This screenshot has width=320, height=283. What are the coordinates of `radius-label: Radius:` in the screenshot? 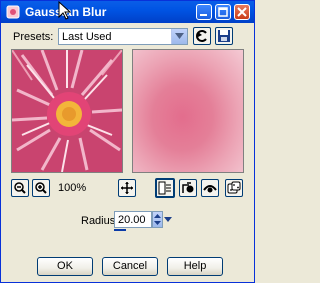 It's located at (100, 221).